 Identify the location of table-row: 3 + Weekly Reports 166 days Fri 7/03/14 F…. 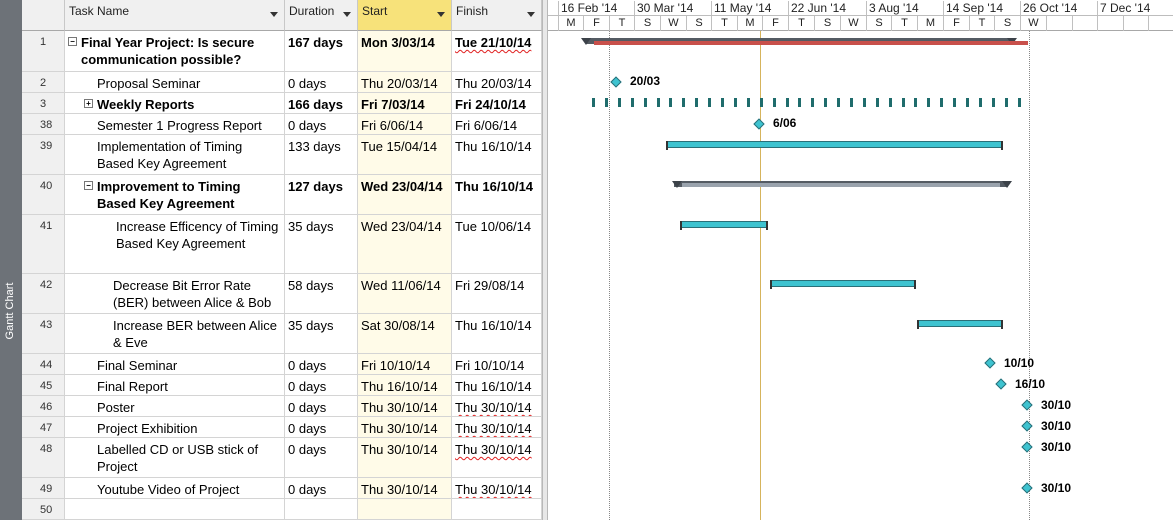
(282, 103).